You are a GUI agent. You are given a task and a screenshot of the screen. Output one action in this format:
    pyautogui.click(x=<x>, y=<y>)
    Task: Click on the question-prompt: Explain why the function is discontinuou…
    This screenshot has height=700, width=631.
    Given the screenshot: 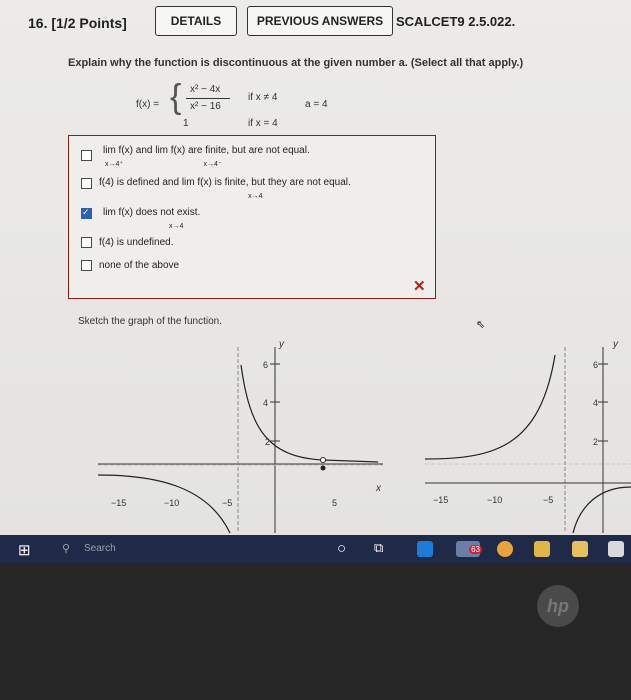 What is the action you would take?
    pyautogui.click(x=296, y=63)
    